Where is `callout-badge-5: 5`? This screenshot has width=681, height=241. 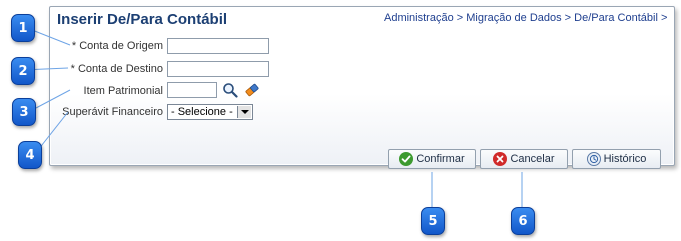
callout-badge-5: 5 is located at coordinates (433, 221).